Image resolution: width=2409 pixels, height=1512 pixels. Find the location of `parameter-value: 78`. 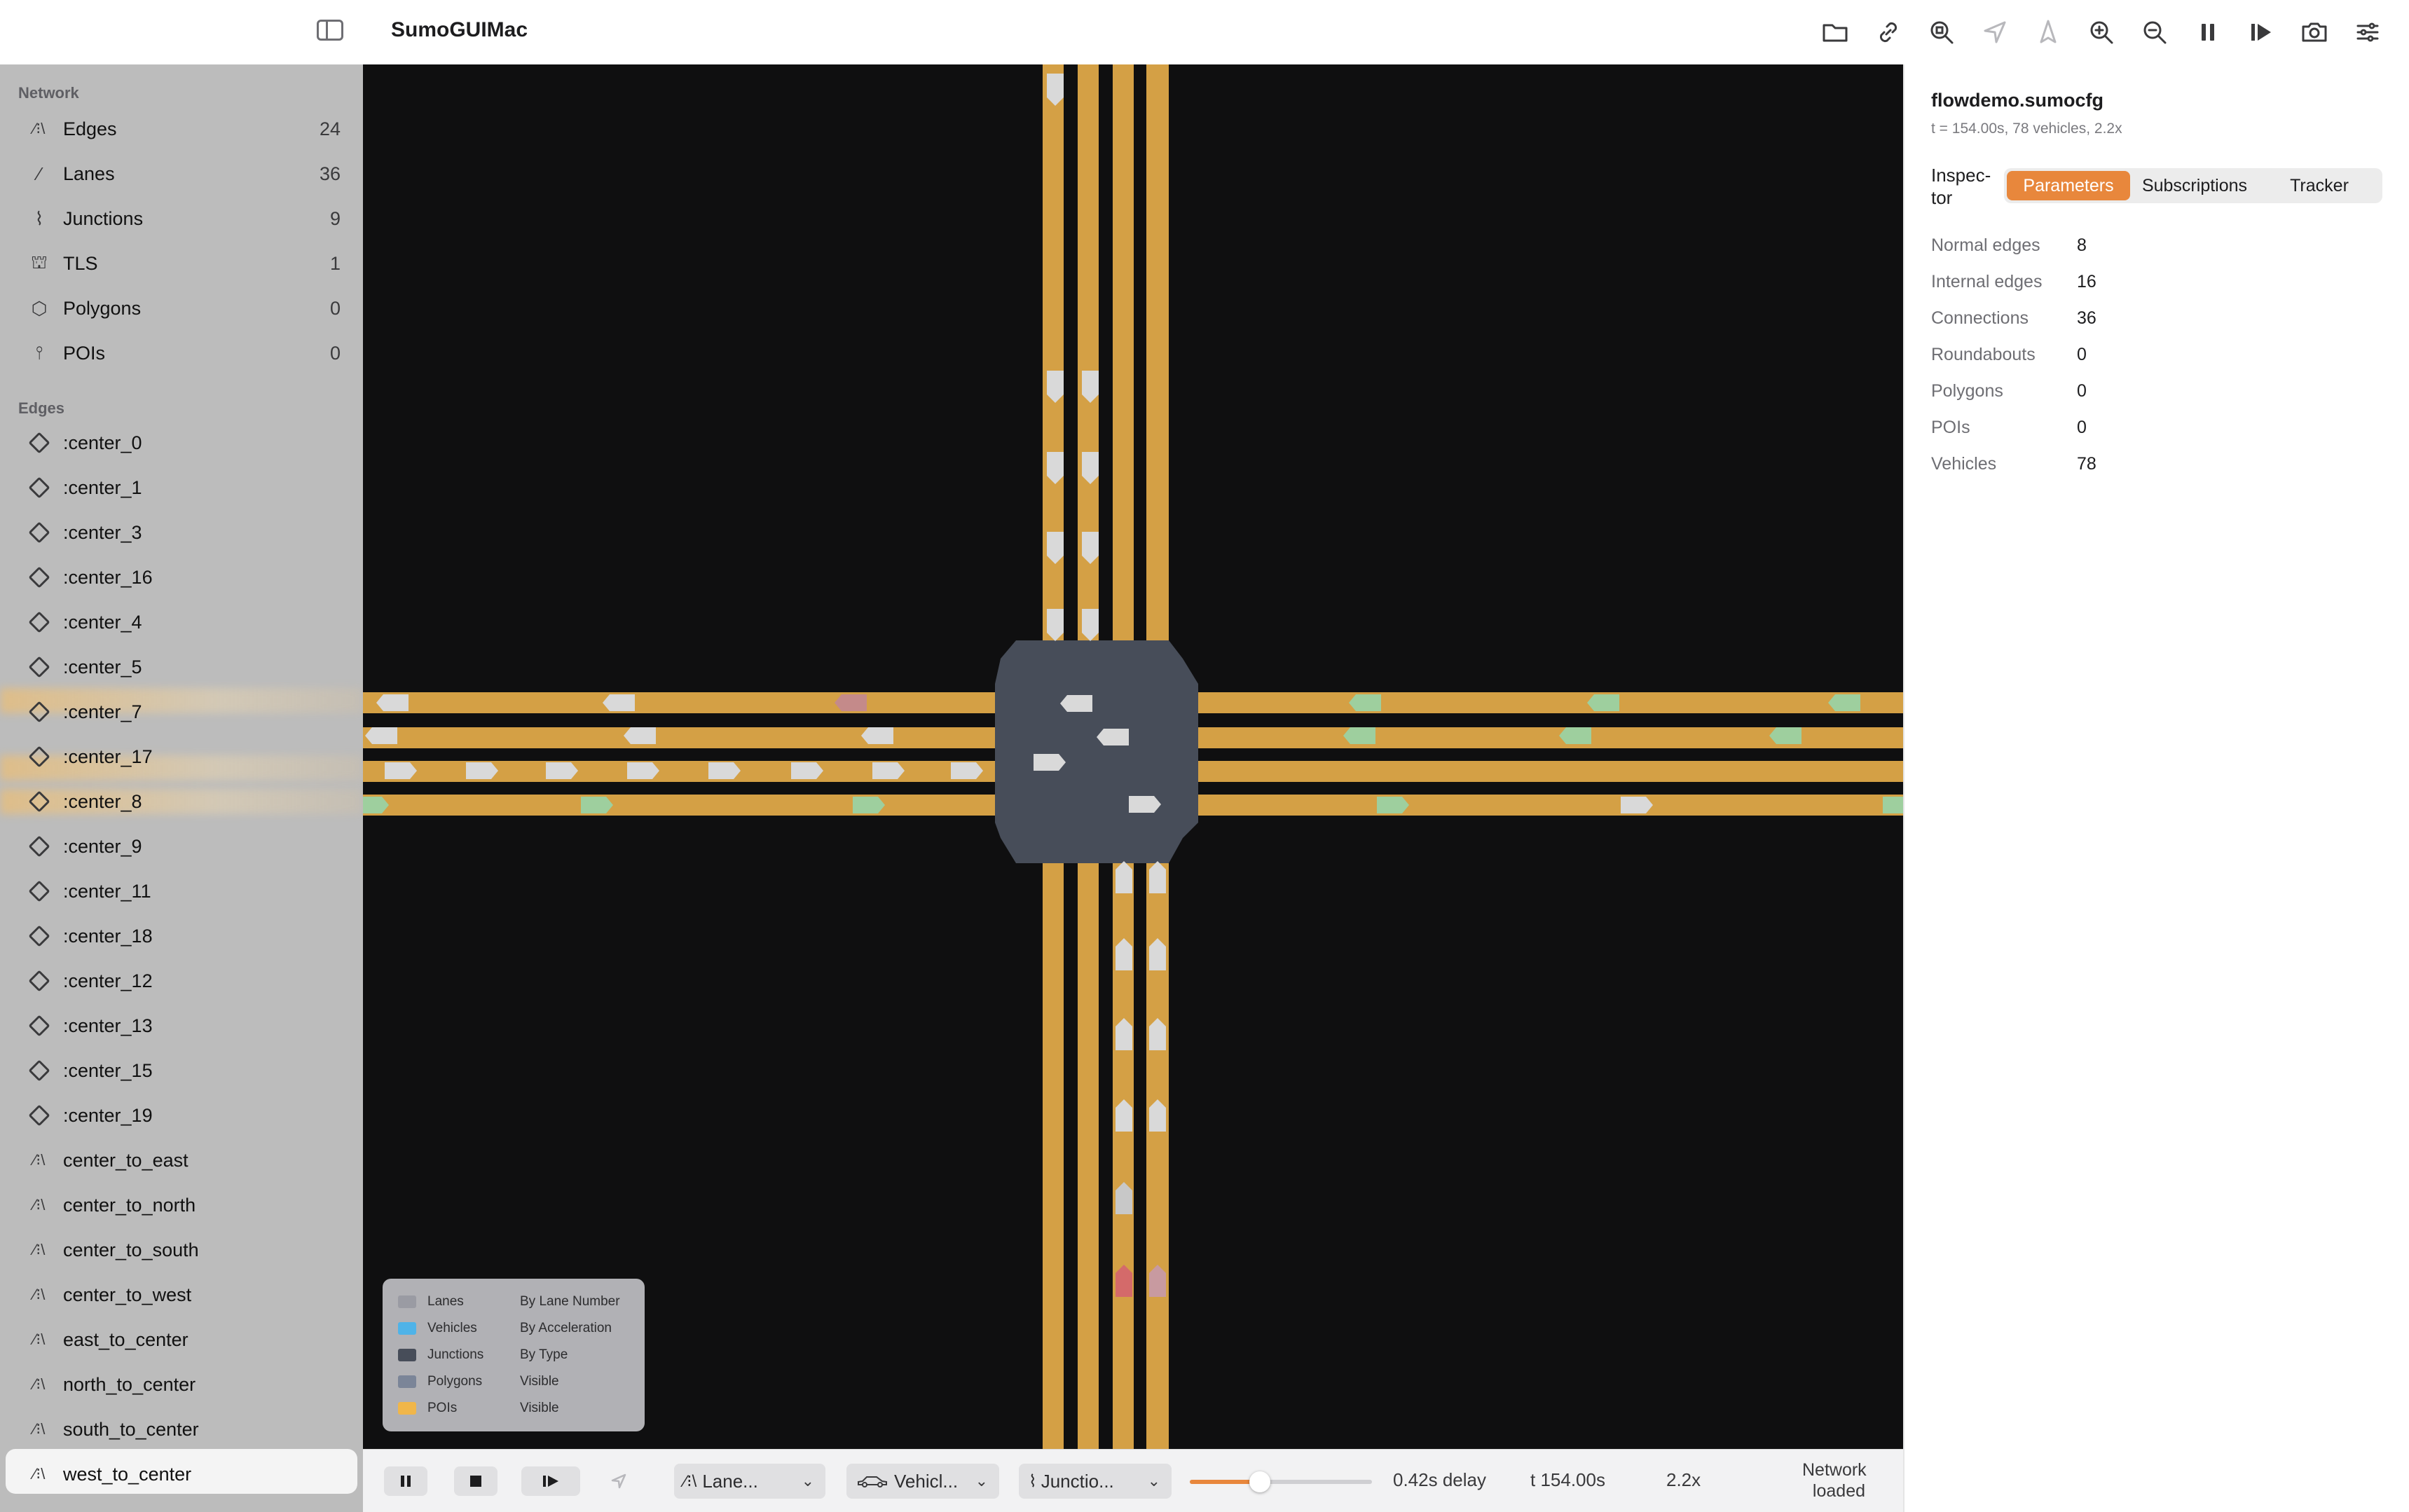

parameter-value: 78 is located at coordinates (2086, 464).